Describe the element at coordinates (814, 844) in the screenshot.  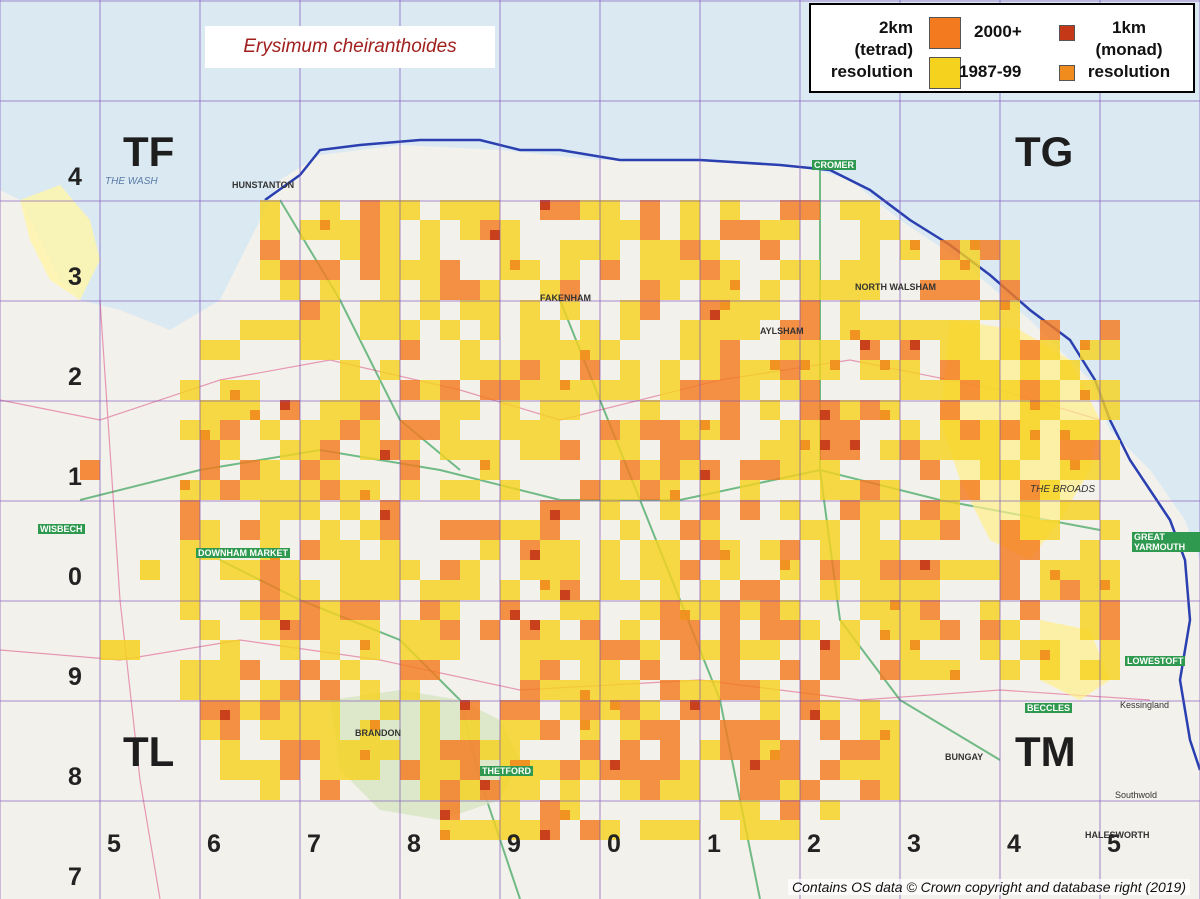
I see `easting-2: 2` at that location.